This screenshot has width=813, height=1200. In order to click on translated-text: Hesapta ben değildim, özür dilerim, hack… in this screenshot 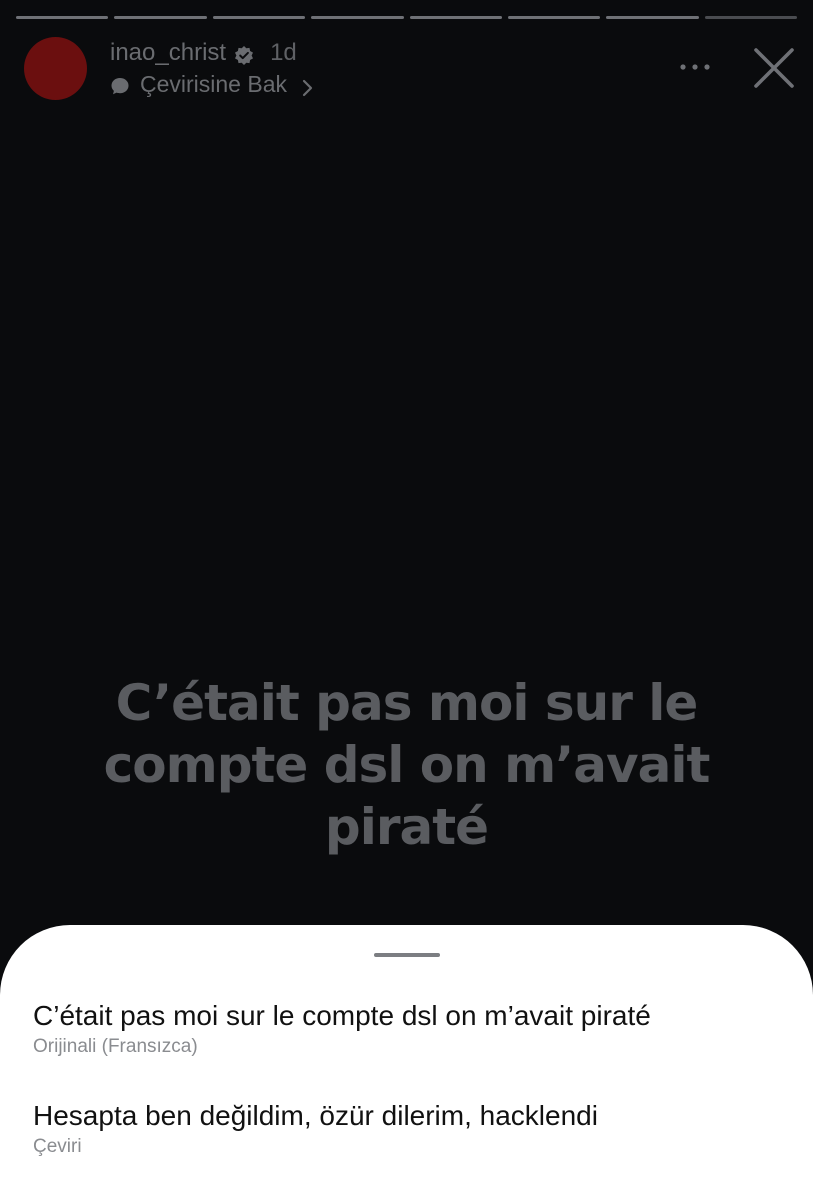, I will do `click(315, 1115)`.